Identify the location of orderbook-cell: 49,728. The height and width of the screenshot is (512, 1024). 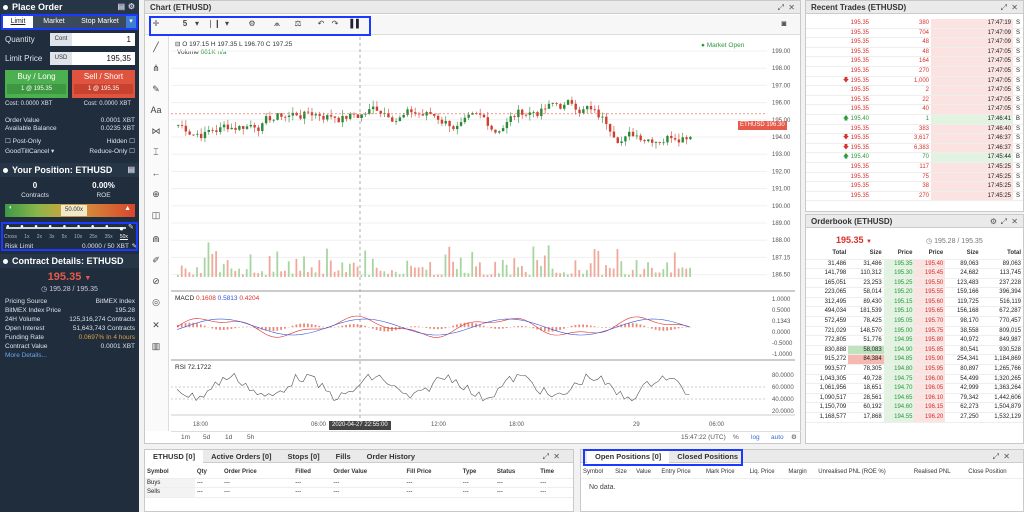
(866, 379).